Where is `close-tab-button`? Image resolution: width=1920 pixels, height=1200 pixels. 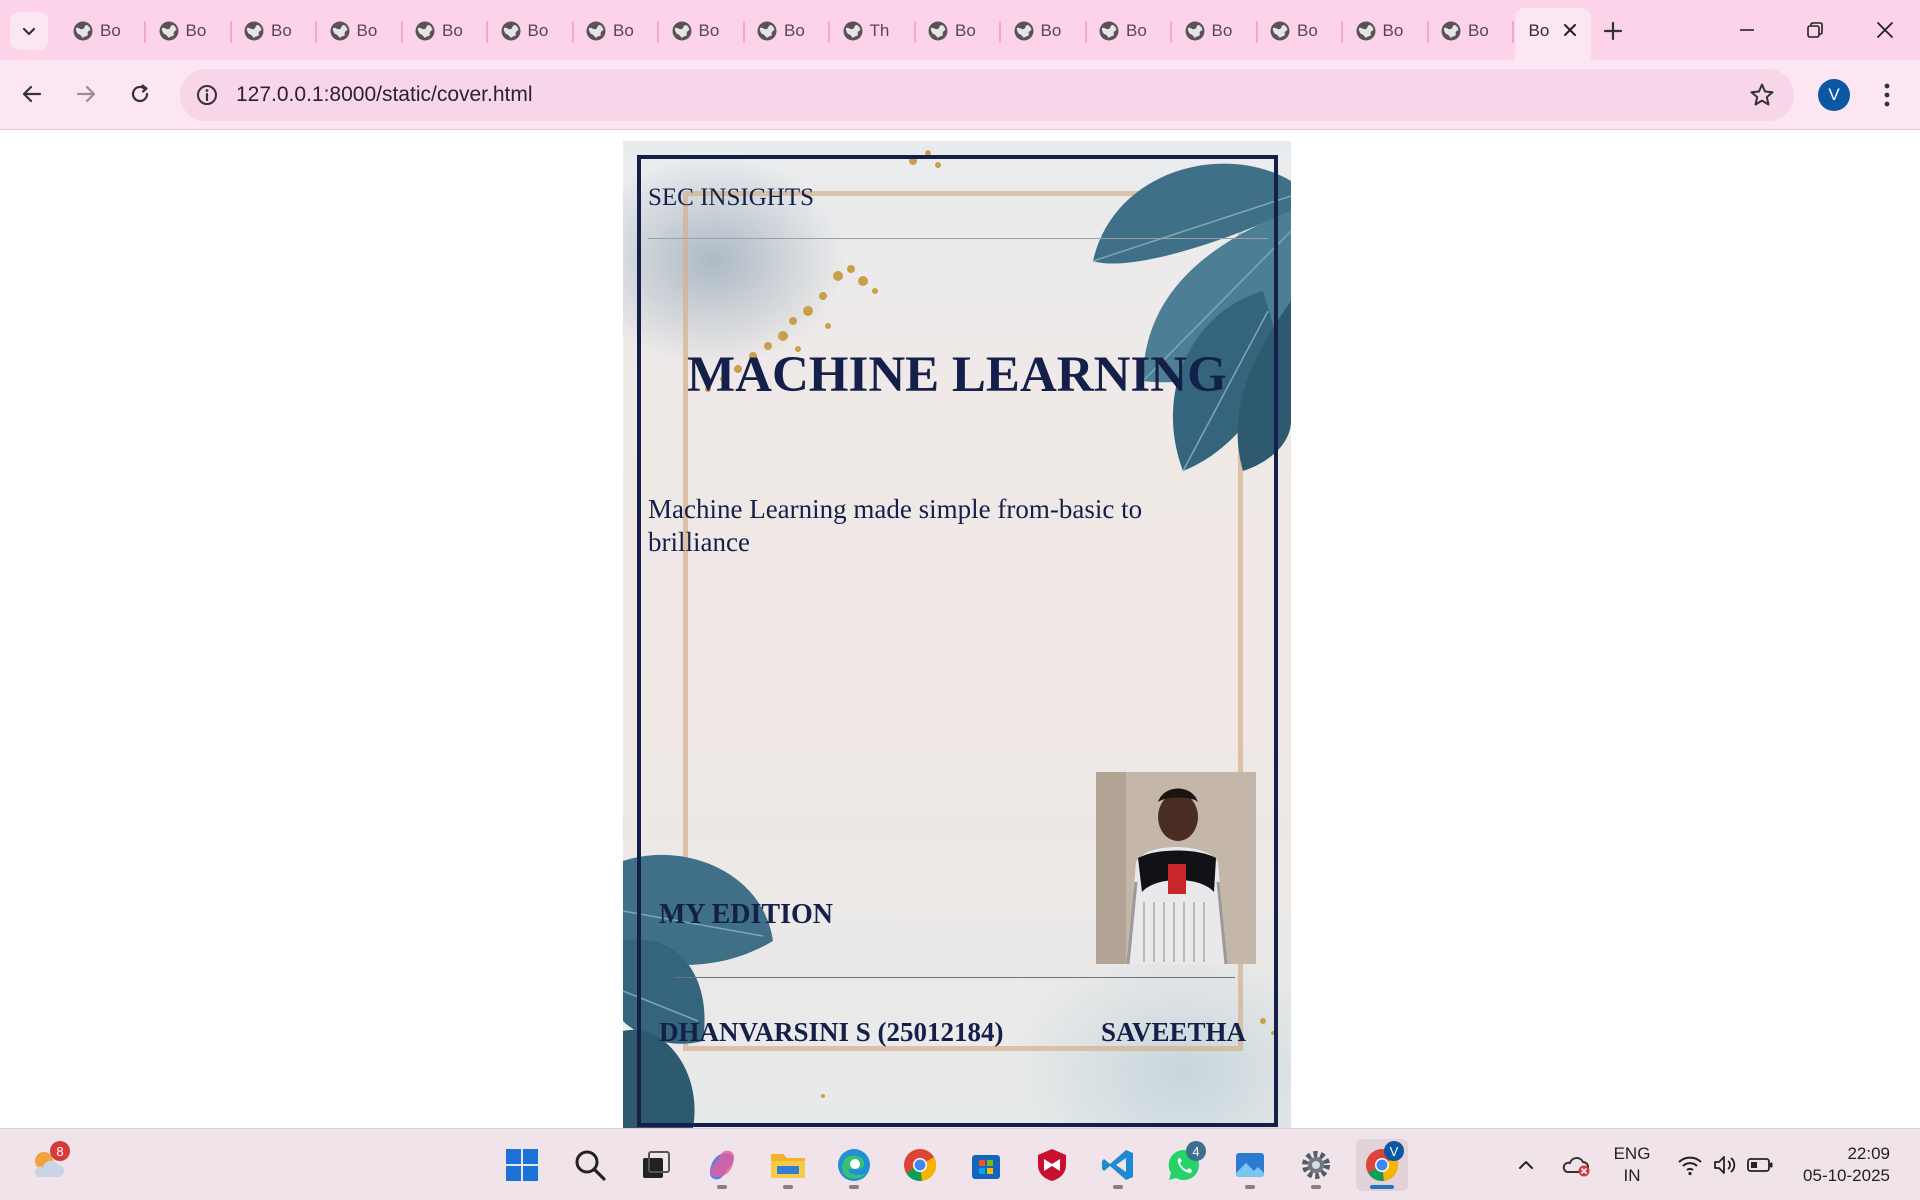 close-tab-button is located at coordinates (1570, 30).